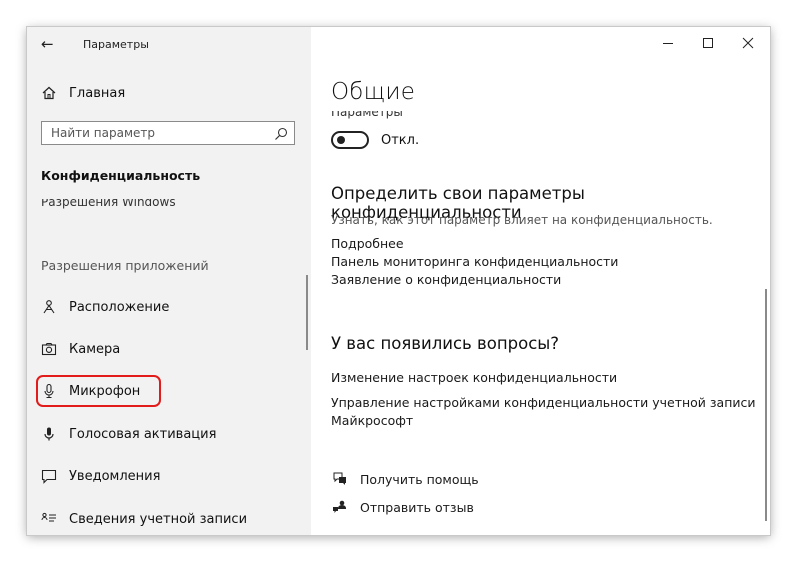  Describe the element at coordinates (49, 519) in the screenshot. I see `account-info-icon` at that location.